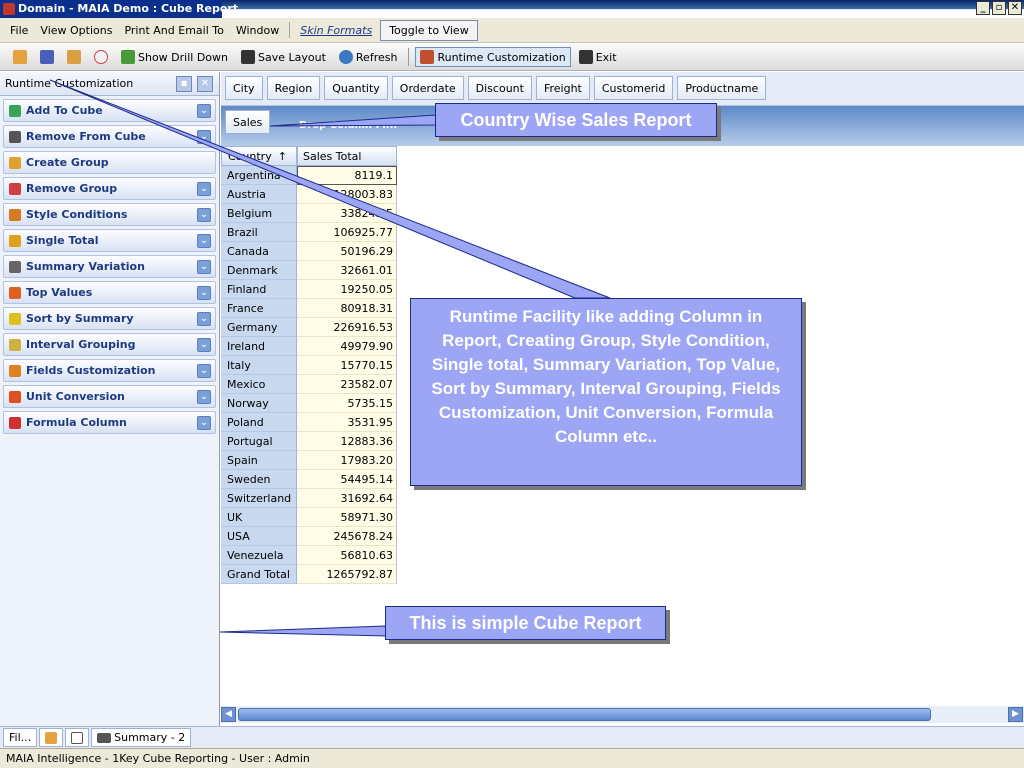 This screenshot has width=1024, height=768. Describe the element at coordinates (141, 737) in the screenshot. I see `tab-summary: Summary - 2` at that location.